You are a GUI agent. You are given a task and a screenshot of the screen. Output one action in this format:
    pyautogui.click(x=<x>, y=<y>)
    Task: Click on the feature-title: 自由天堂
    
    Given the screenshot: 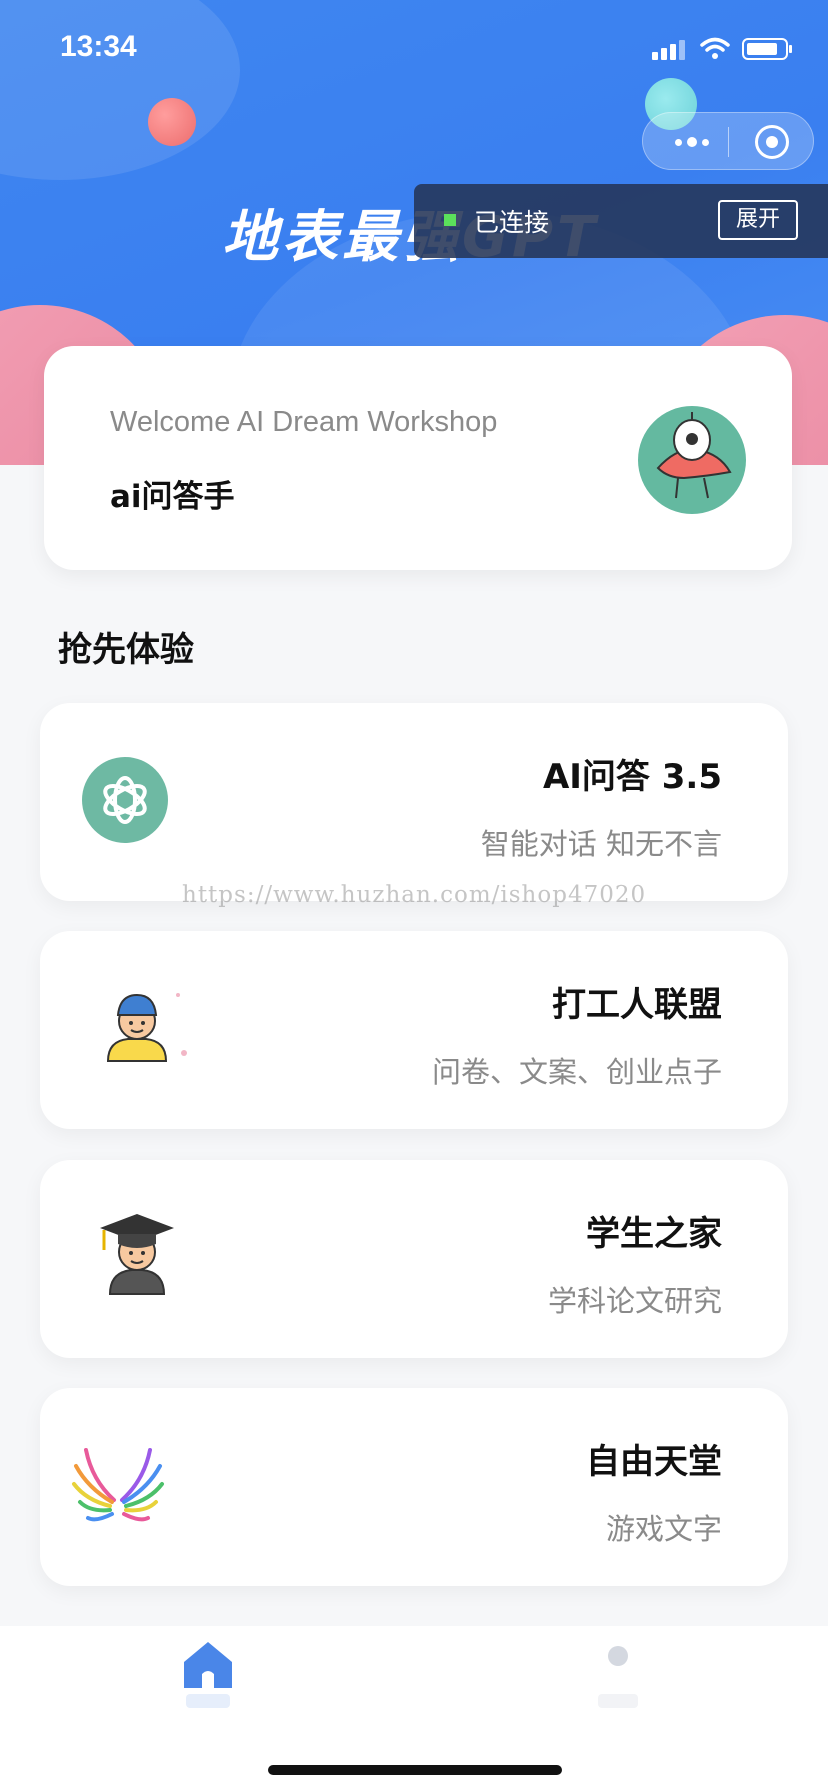 What is the action you would take?
    pyautogui.click(x=654, y=1462)
    